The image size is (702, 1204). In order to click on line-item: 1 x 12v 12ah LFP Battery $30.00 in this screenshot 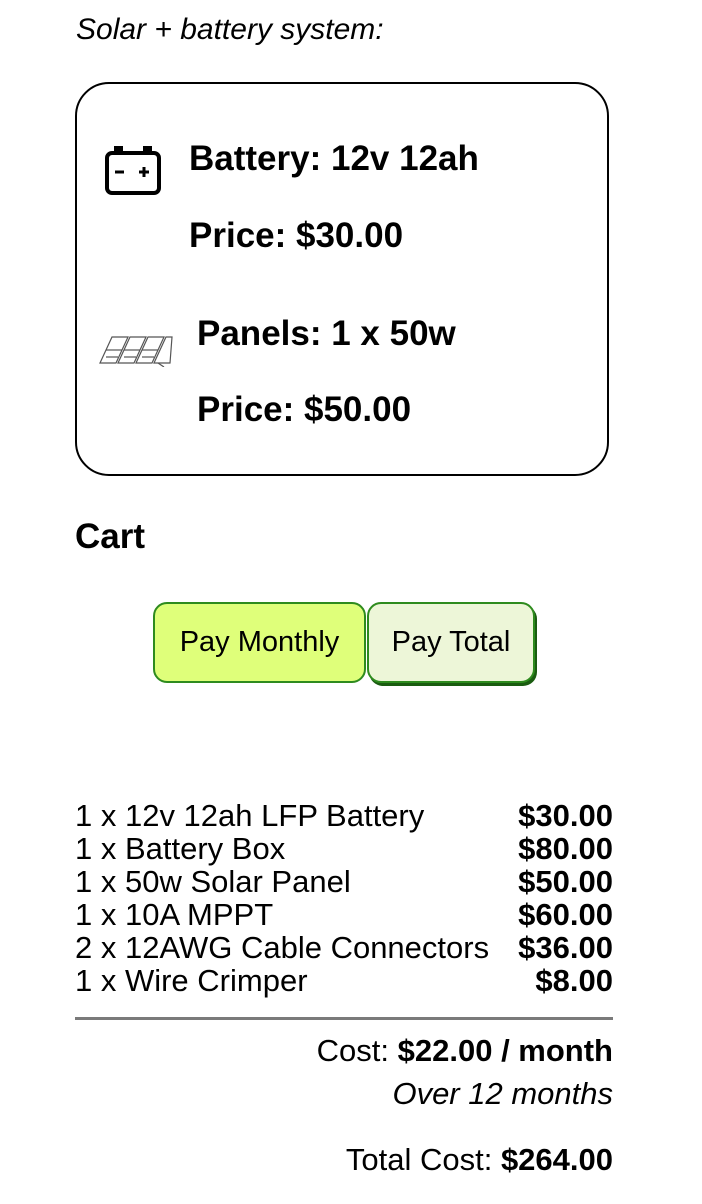, I will do `click(344, 815)`.